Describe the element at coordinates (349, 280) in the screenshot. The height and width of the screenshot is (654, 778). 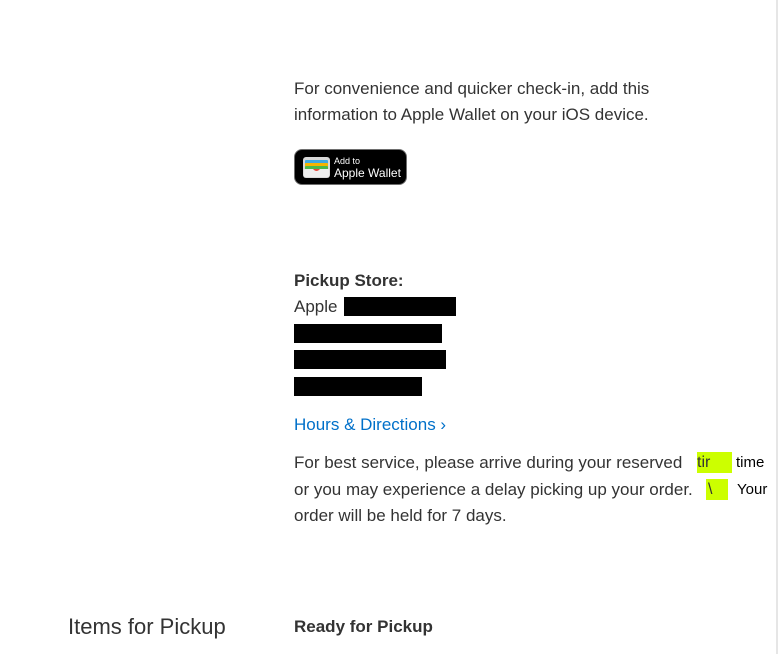
I see `pickup-store-label: Pickup Store:` at that location.